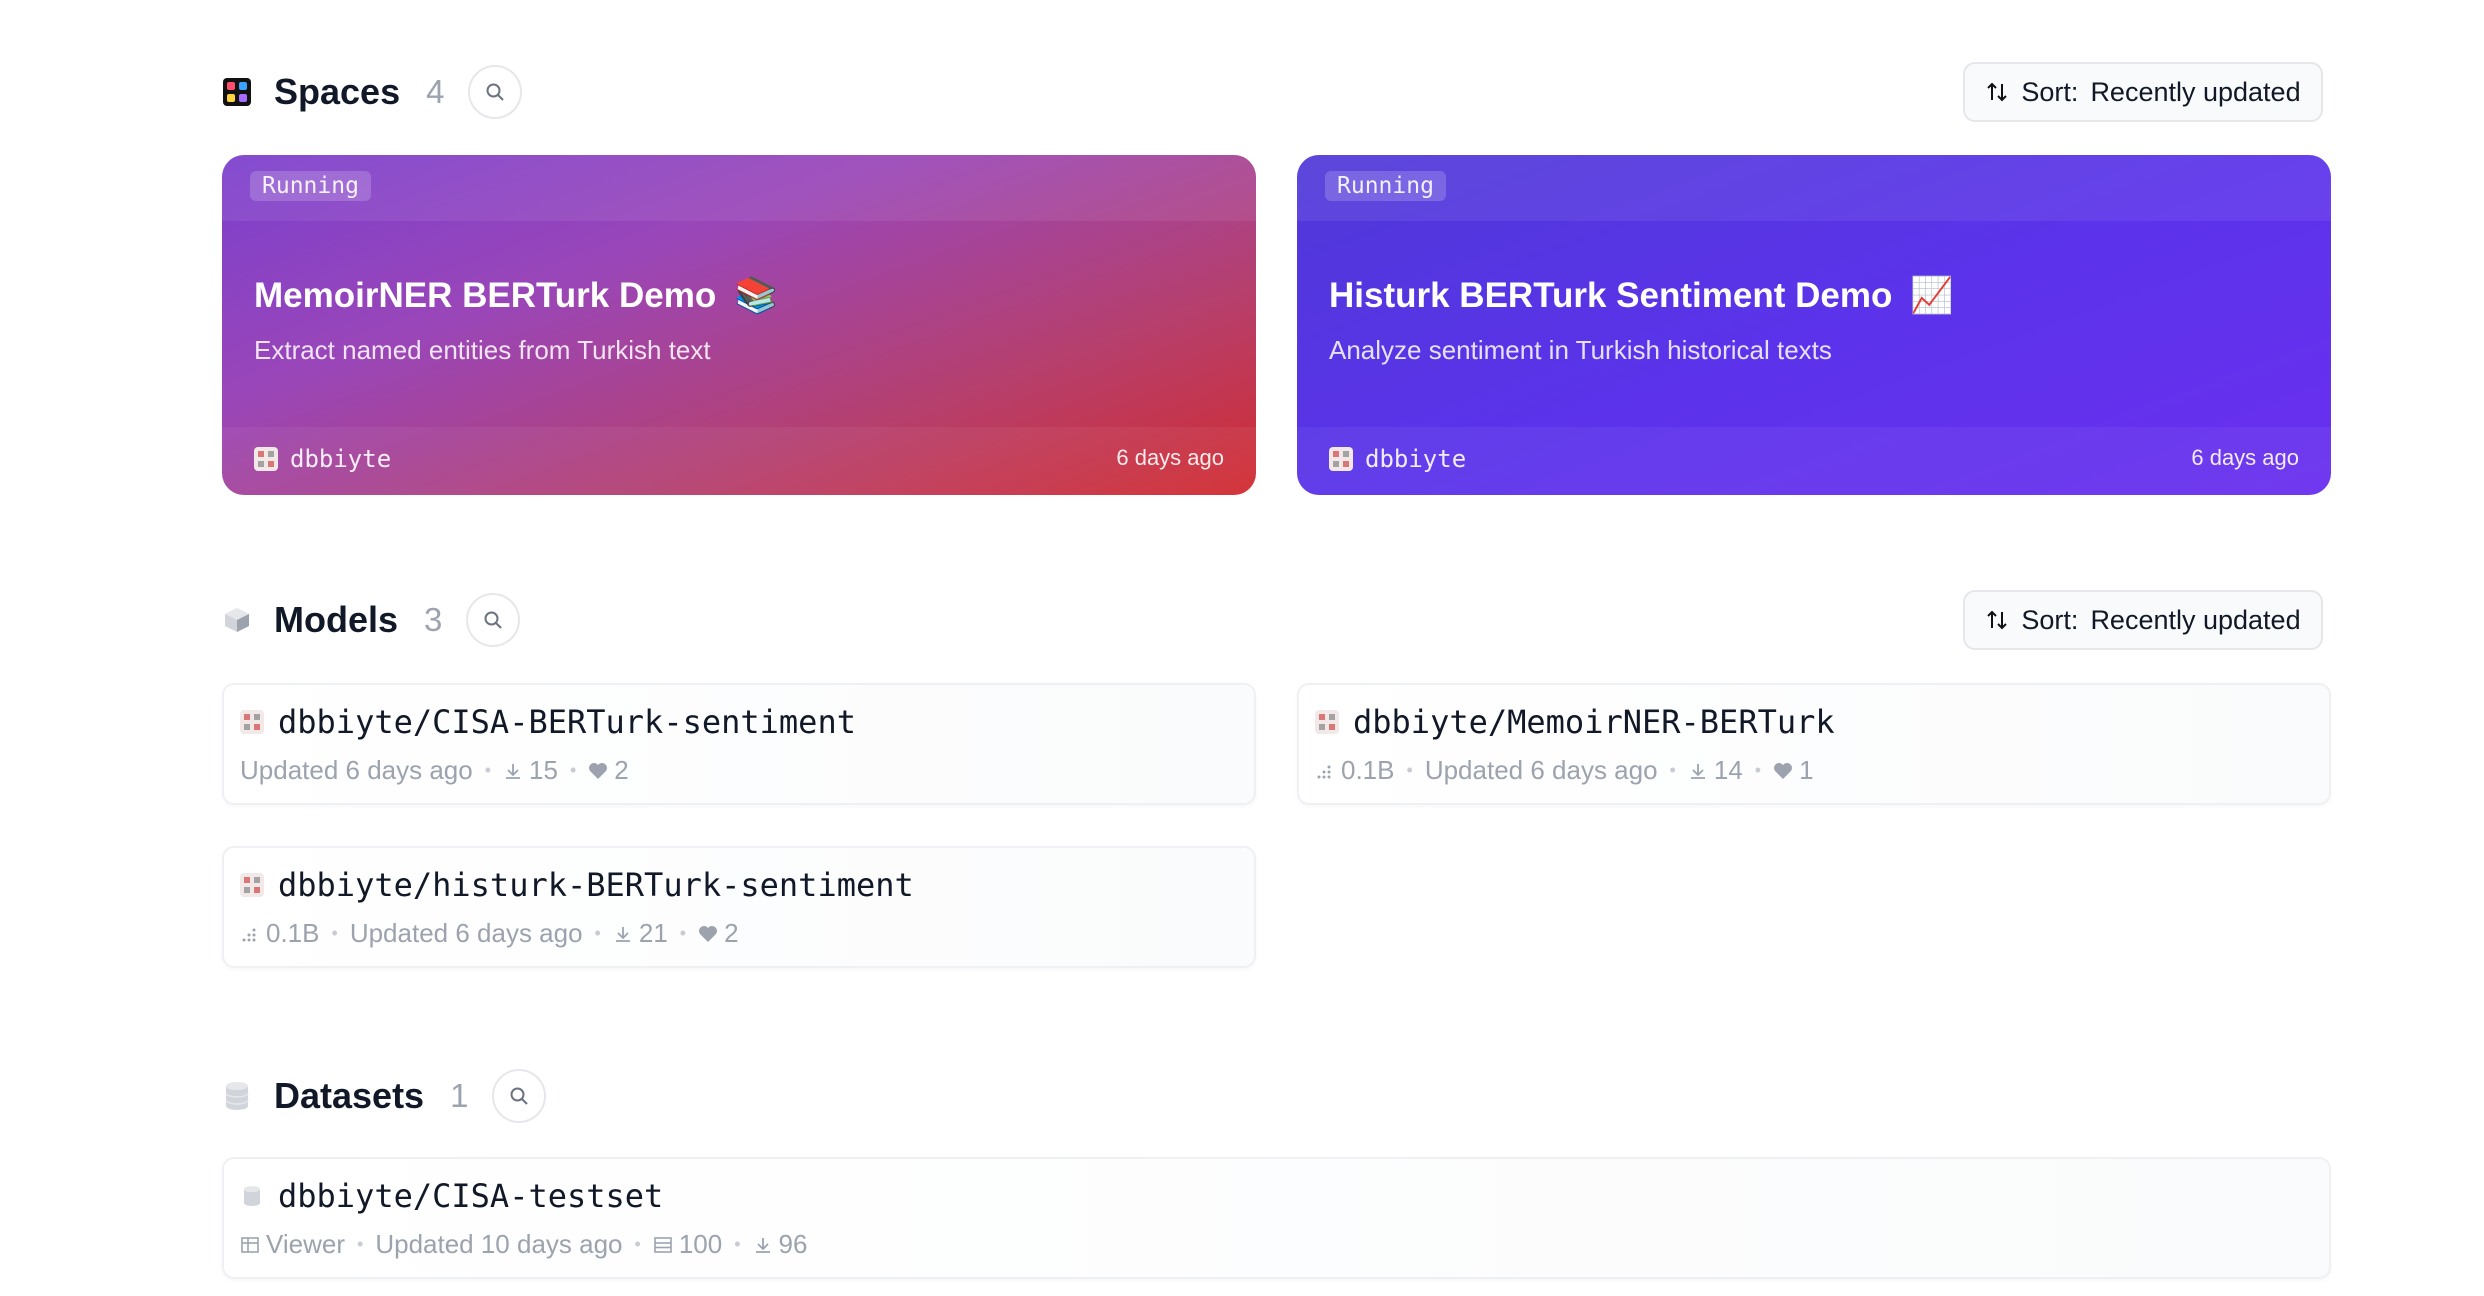 The width and height of the screenshot is (2484, 1296). I want to click on space-description: Extract named entities from Turkish text, so click(482, 350).